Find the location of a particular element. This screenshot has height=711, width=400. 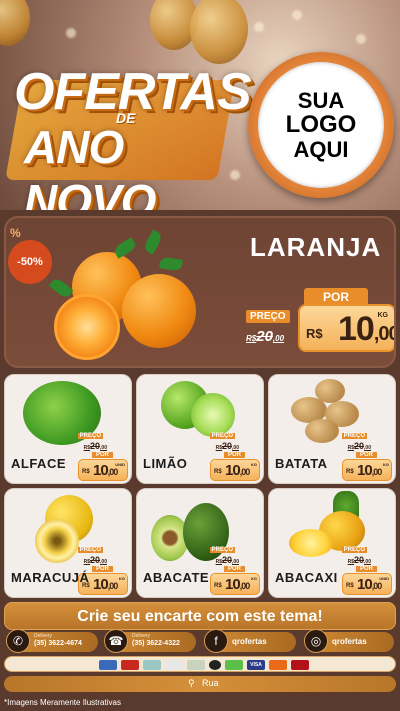

address-text: Rua is located at coordinates (210, 683).